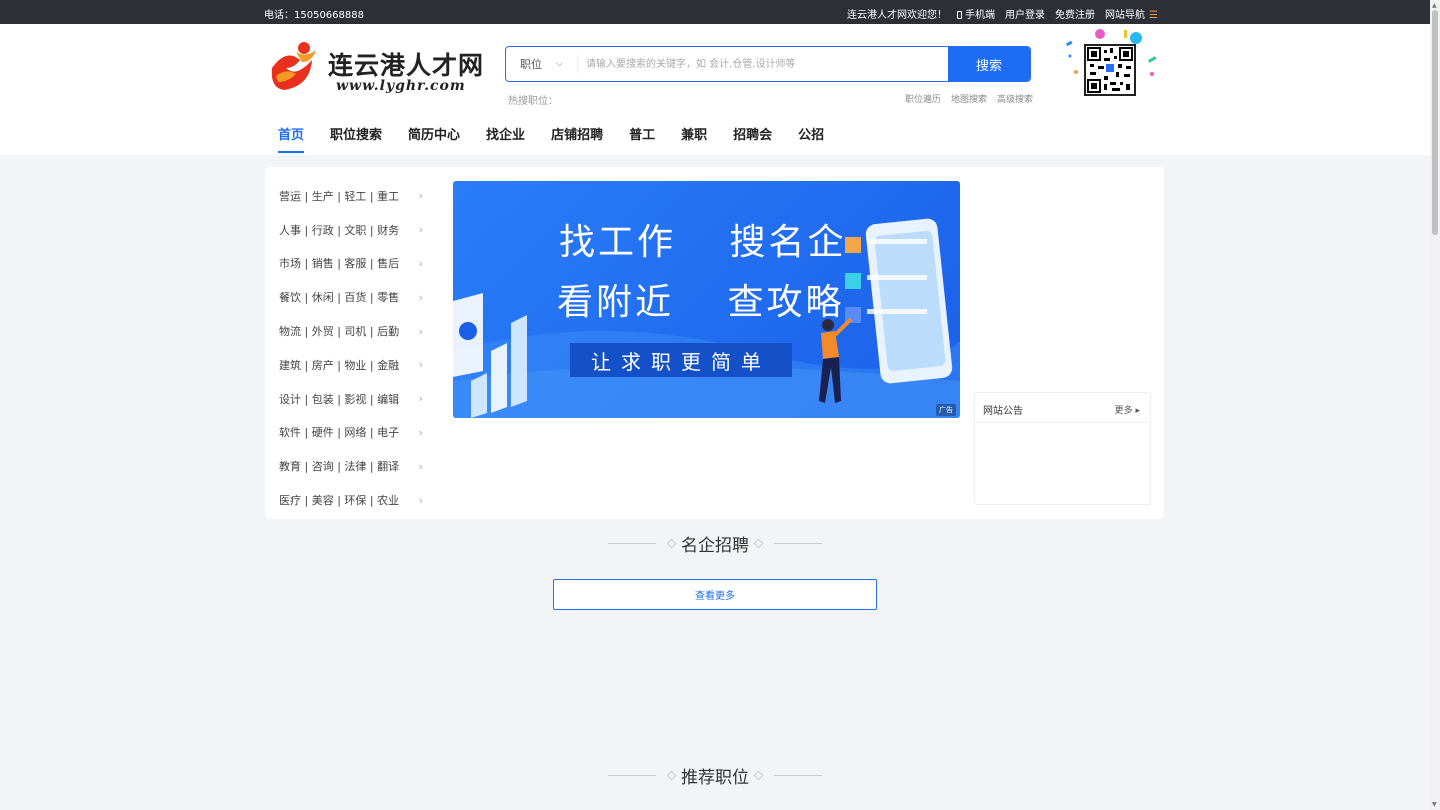 Image resolution: width=1440 pixels, height=810 pixels. Describe the element at coordinates (897, 15) in the screenshot. I see `welcome-text: 连云港人才网欢迎您！` at that location.